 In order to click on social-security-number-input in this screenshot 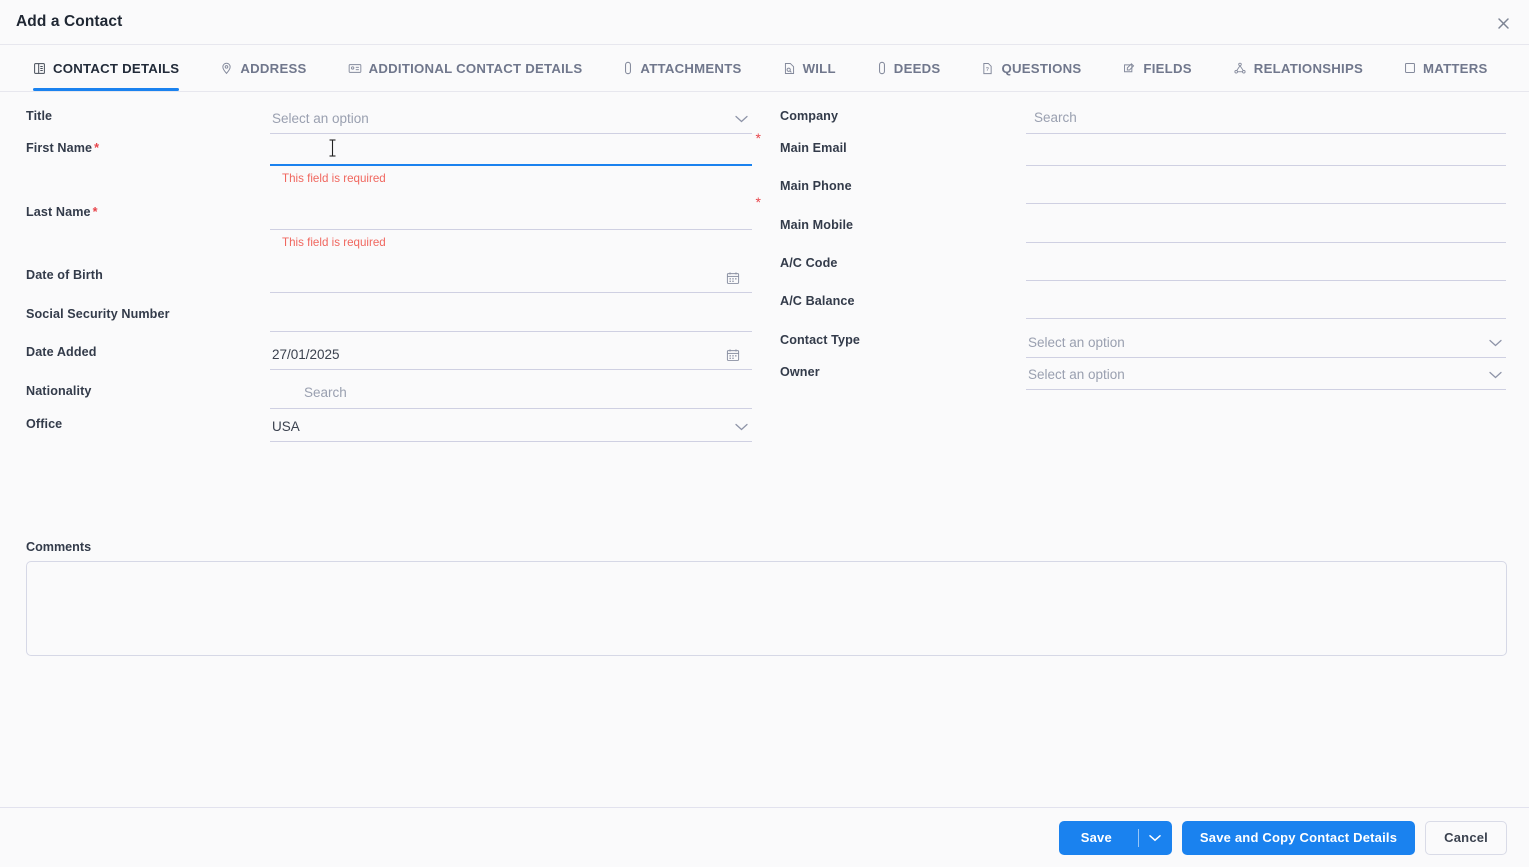, I will do `click(511, 316)`.